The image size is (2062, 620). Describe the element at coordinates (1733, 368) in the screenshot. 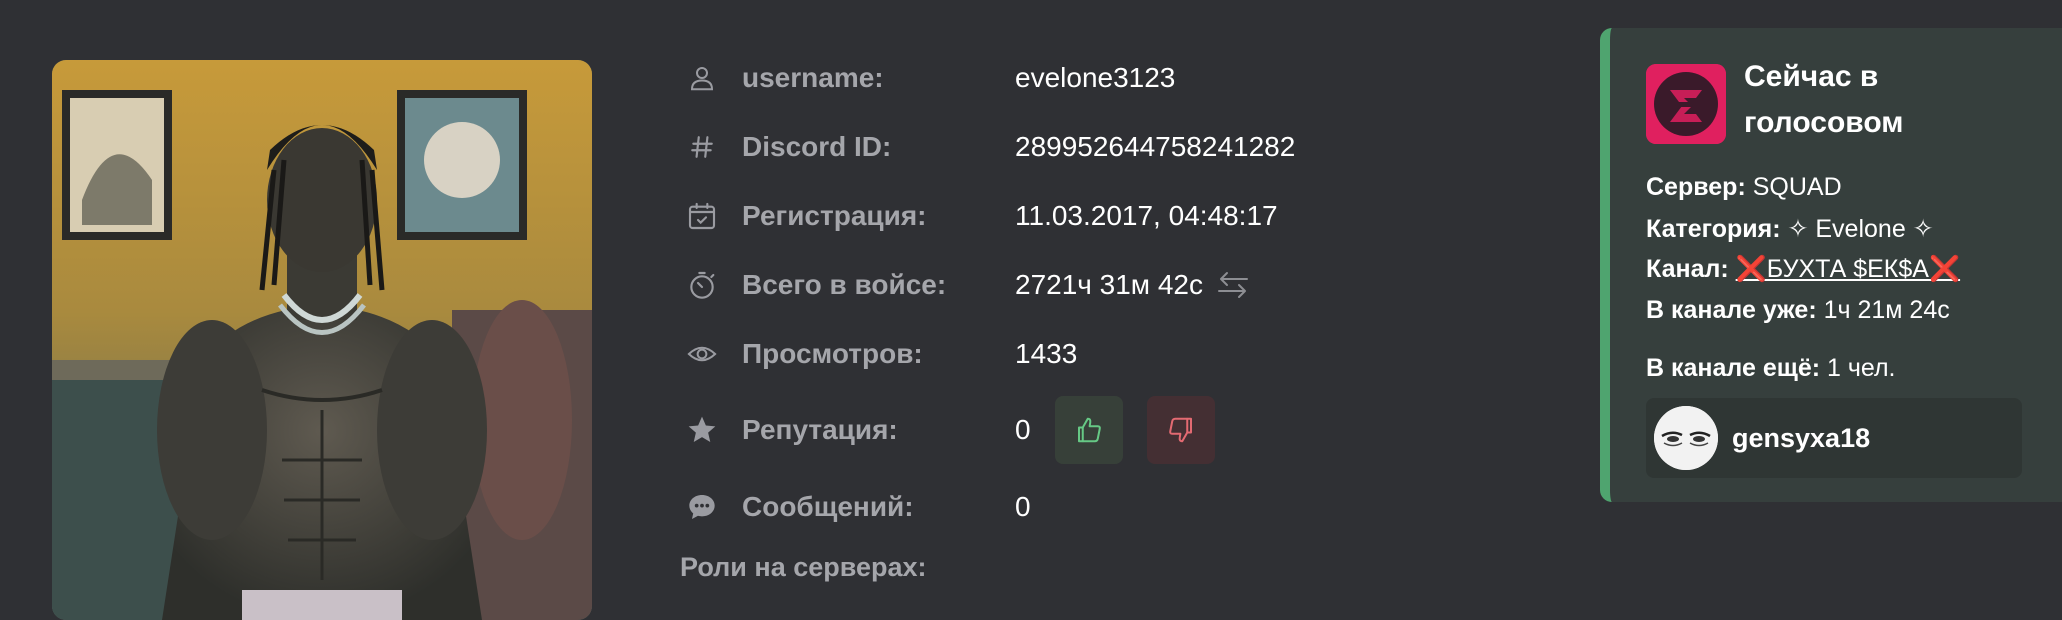

I see `more-in-channel-label: В канале ещё:` at that location.